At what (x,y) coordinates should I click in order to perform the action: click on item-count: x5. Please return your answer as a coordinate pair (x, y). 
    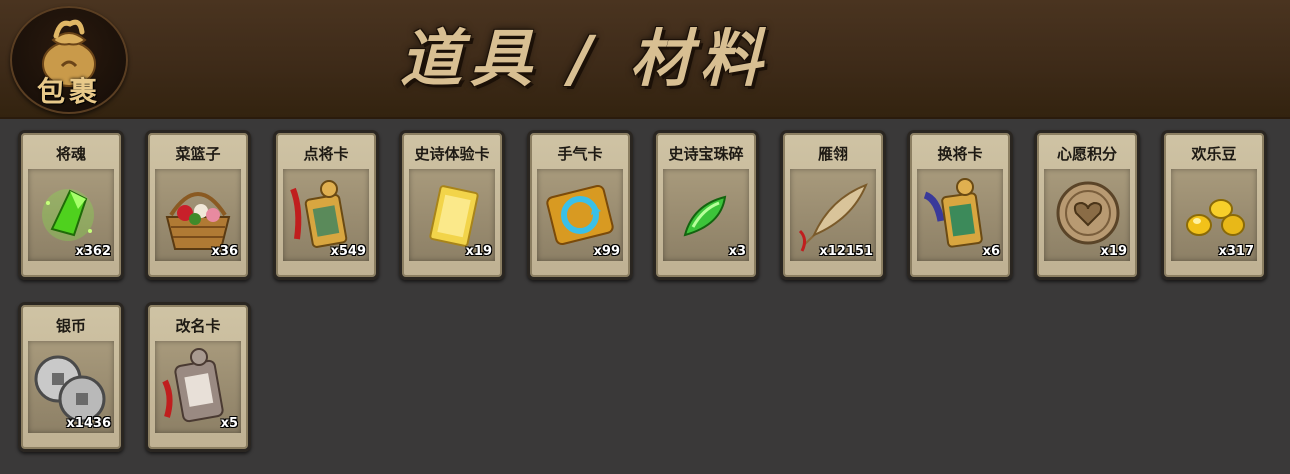
    Looking at the image, I should click on (229, 423).